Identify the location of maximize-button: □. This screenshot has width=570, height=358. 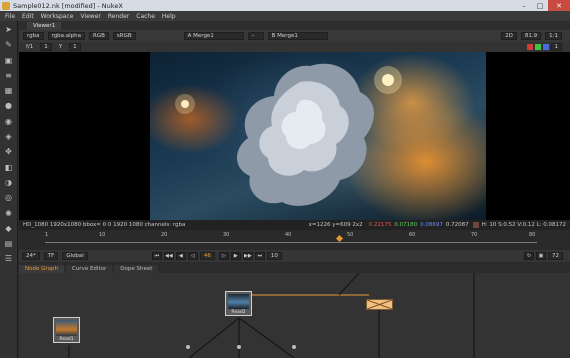
(540, 5).